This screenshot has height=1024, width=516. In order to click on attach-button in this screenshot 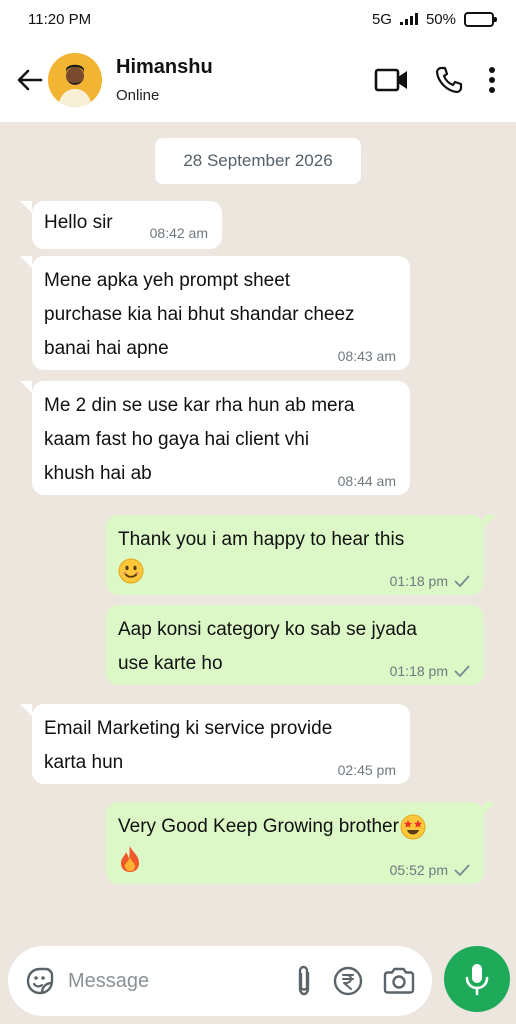, I will do `click(304, 981)`.